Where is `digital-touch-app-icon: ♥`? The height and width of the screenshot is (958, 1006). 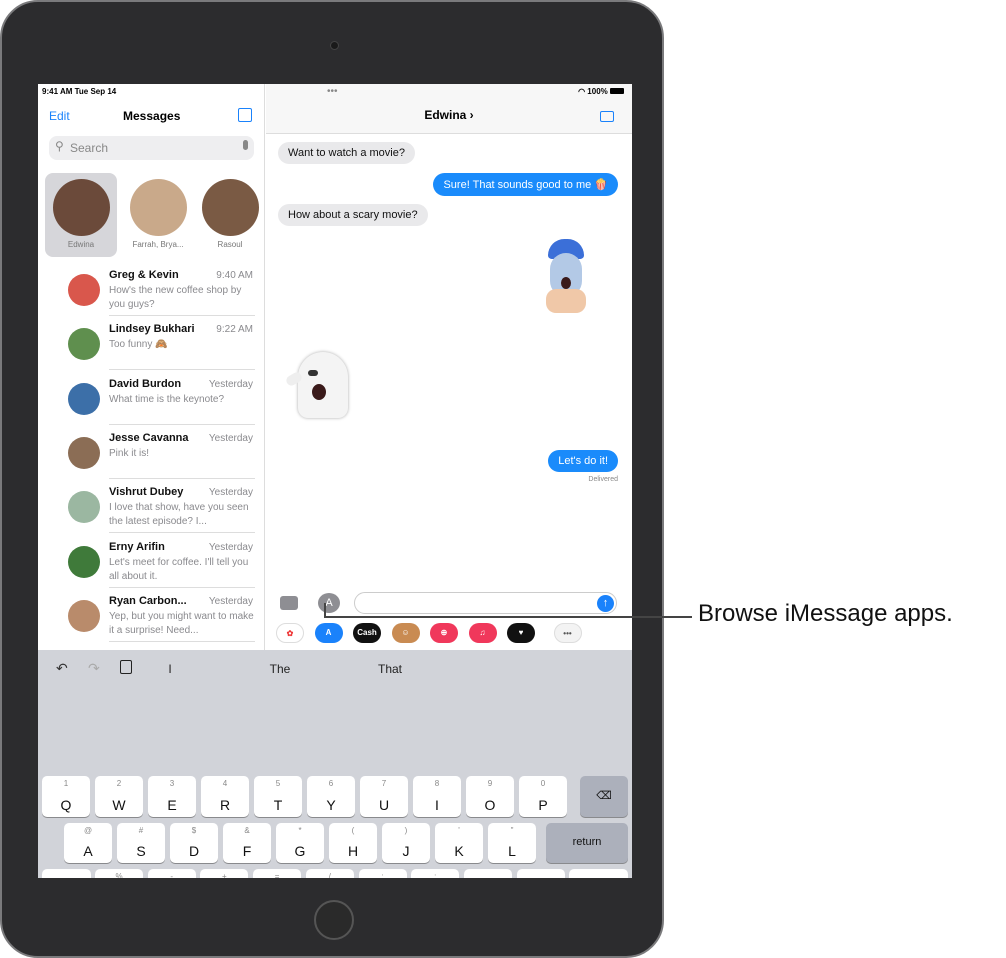
digital-touch-app-icon: ♥ is located at coordinates (521, 633).